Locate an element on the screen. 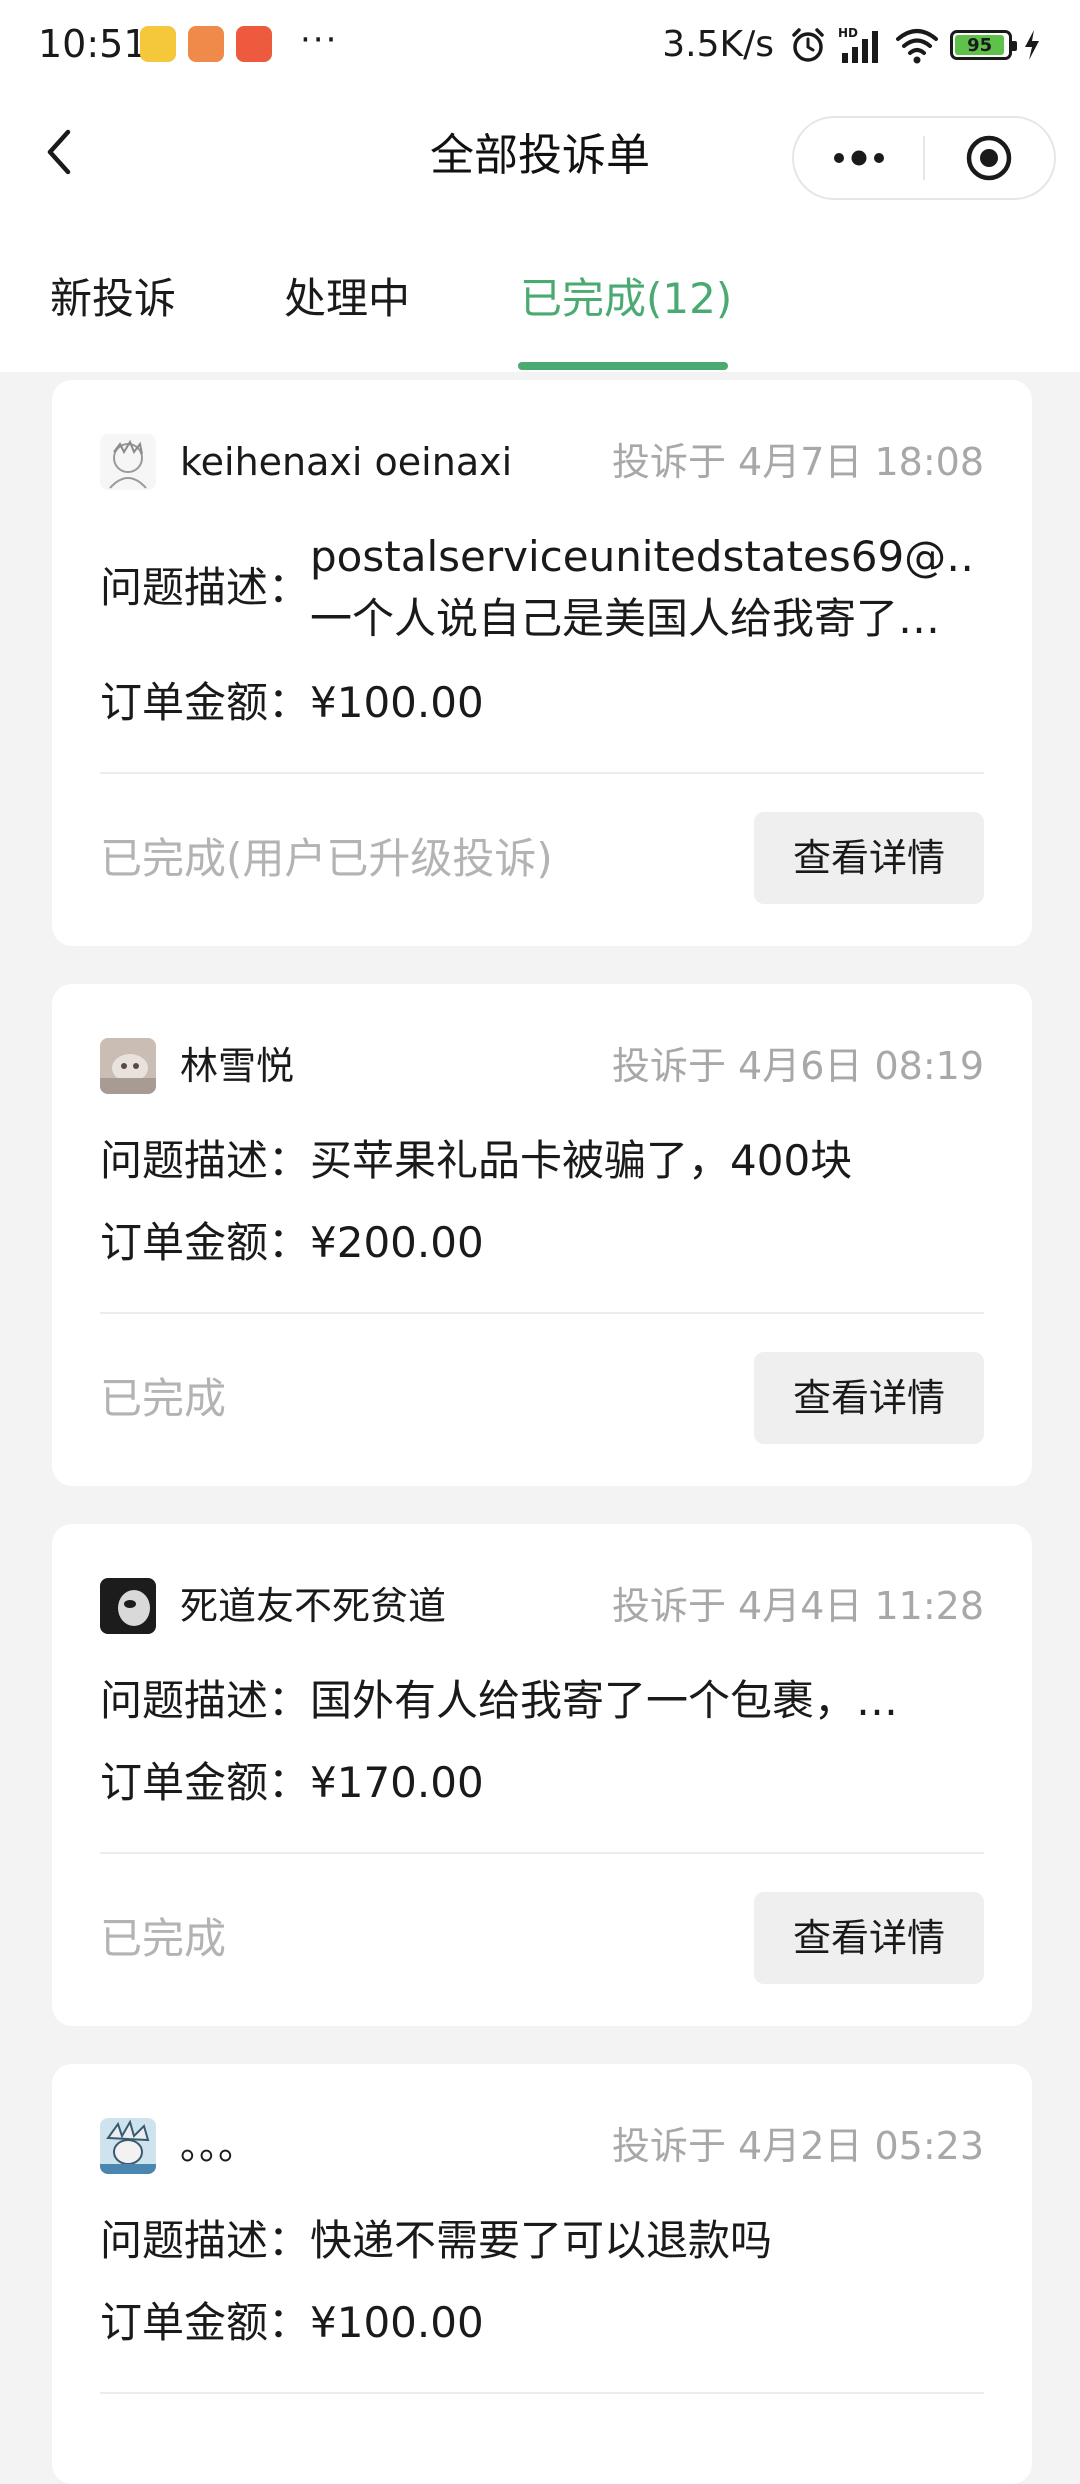 This screenshot has width=1080, height=2484. alarm-icon is located at coordinates (808, 45).